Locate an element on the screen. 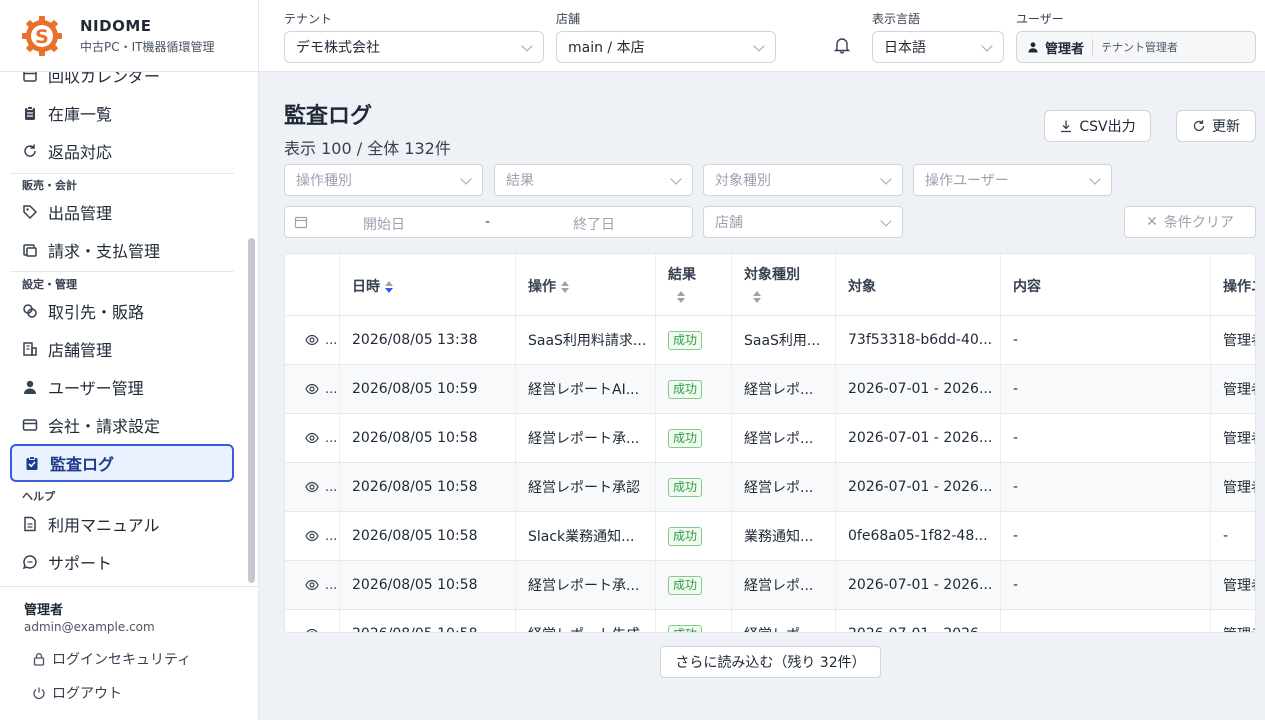  invoice-icon is located at coordinates (30, 250).